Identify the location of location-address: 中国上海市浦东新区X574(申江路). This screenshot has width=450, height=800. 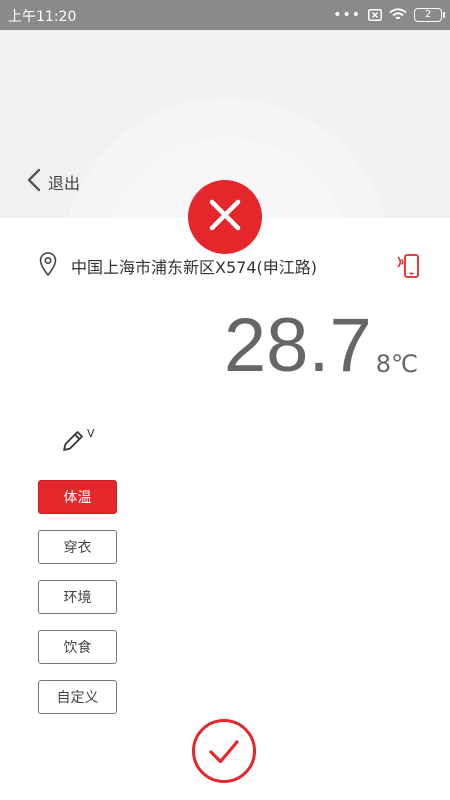
(194, 267).